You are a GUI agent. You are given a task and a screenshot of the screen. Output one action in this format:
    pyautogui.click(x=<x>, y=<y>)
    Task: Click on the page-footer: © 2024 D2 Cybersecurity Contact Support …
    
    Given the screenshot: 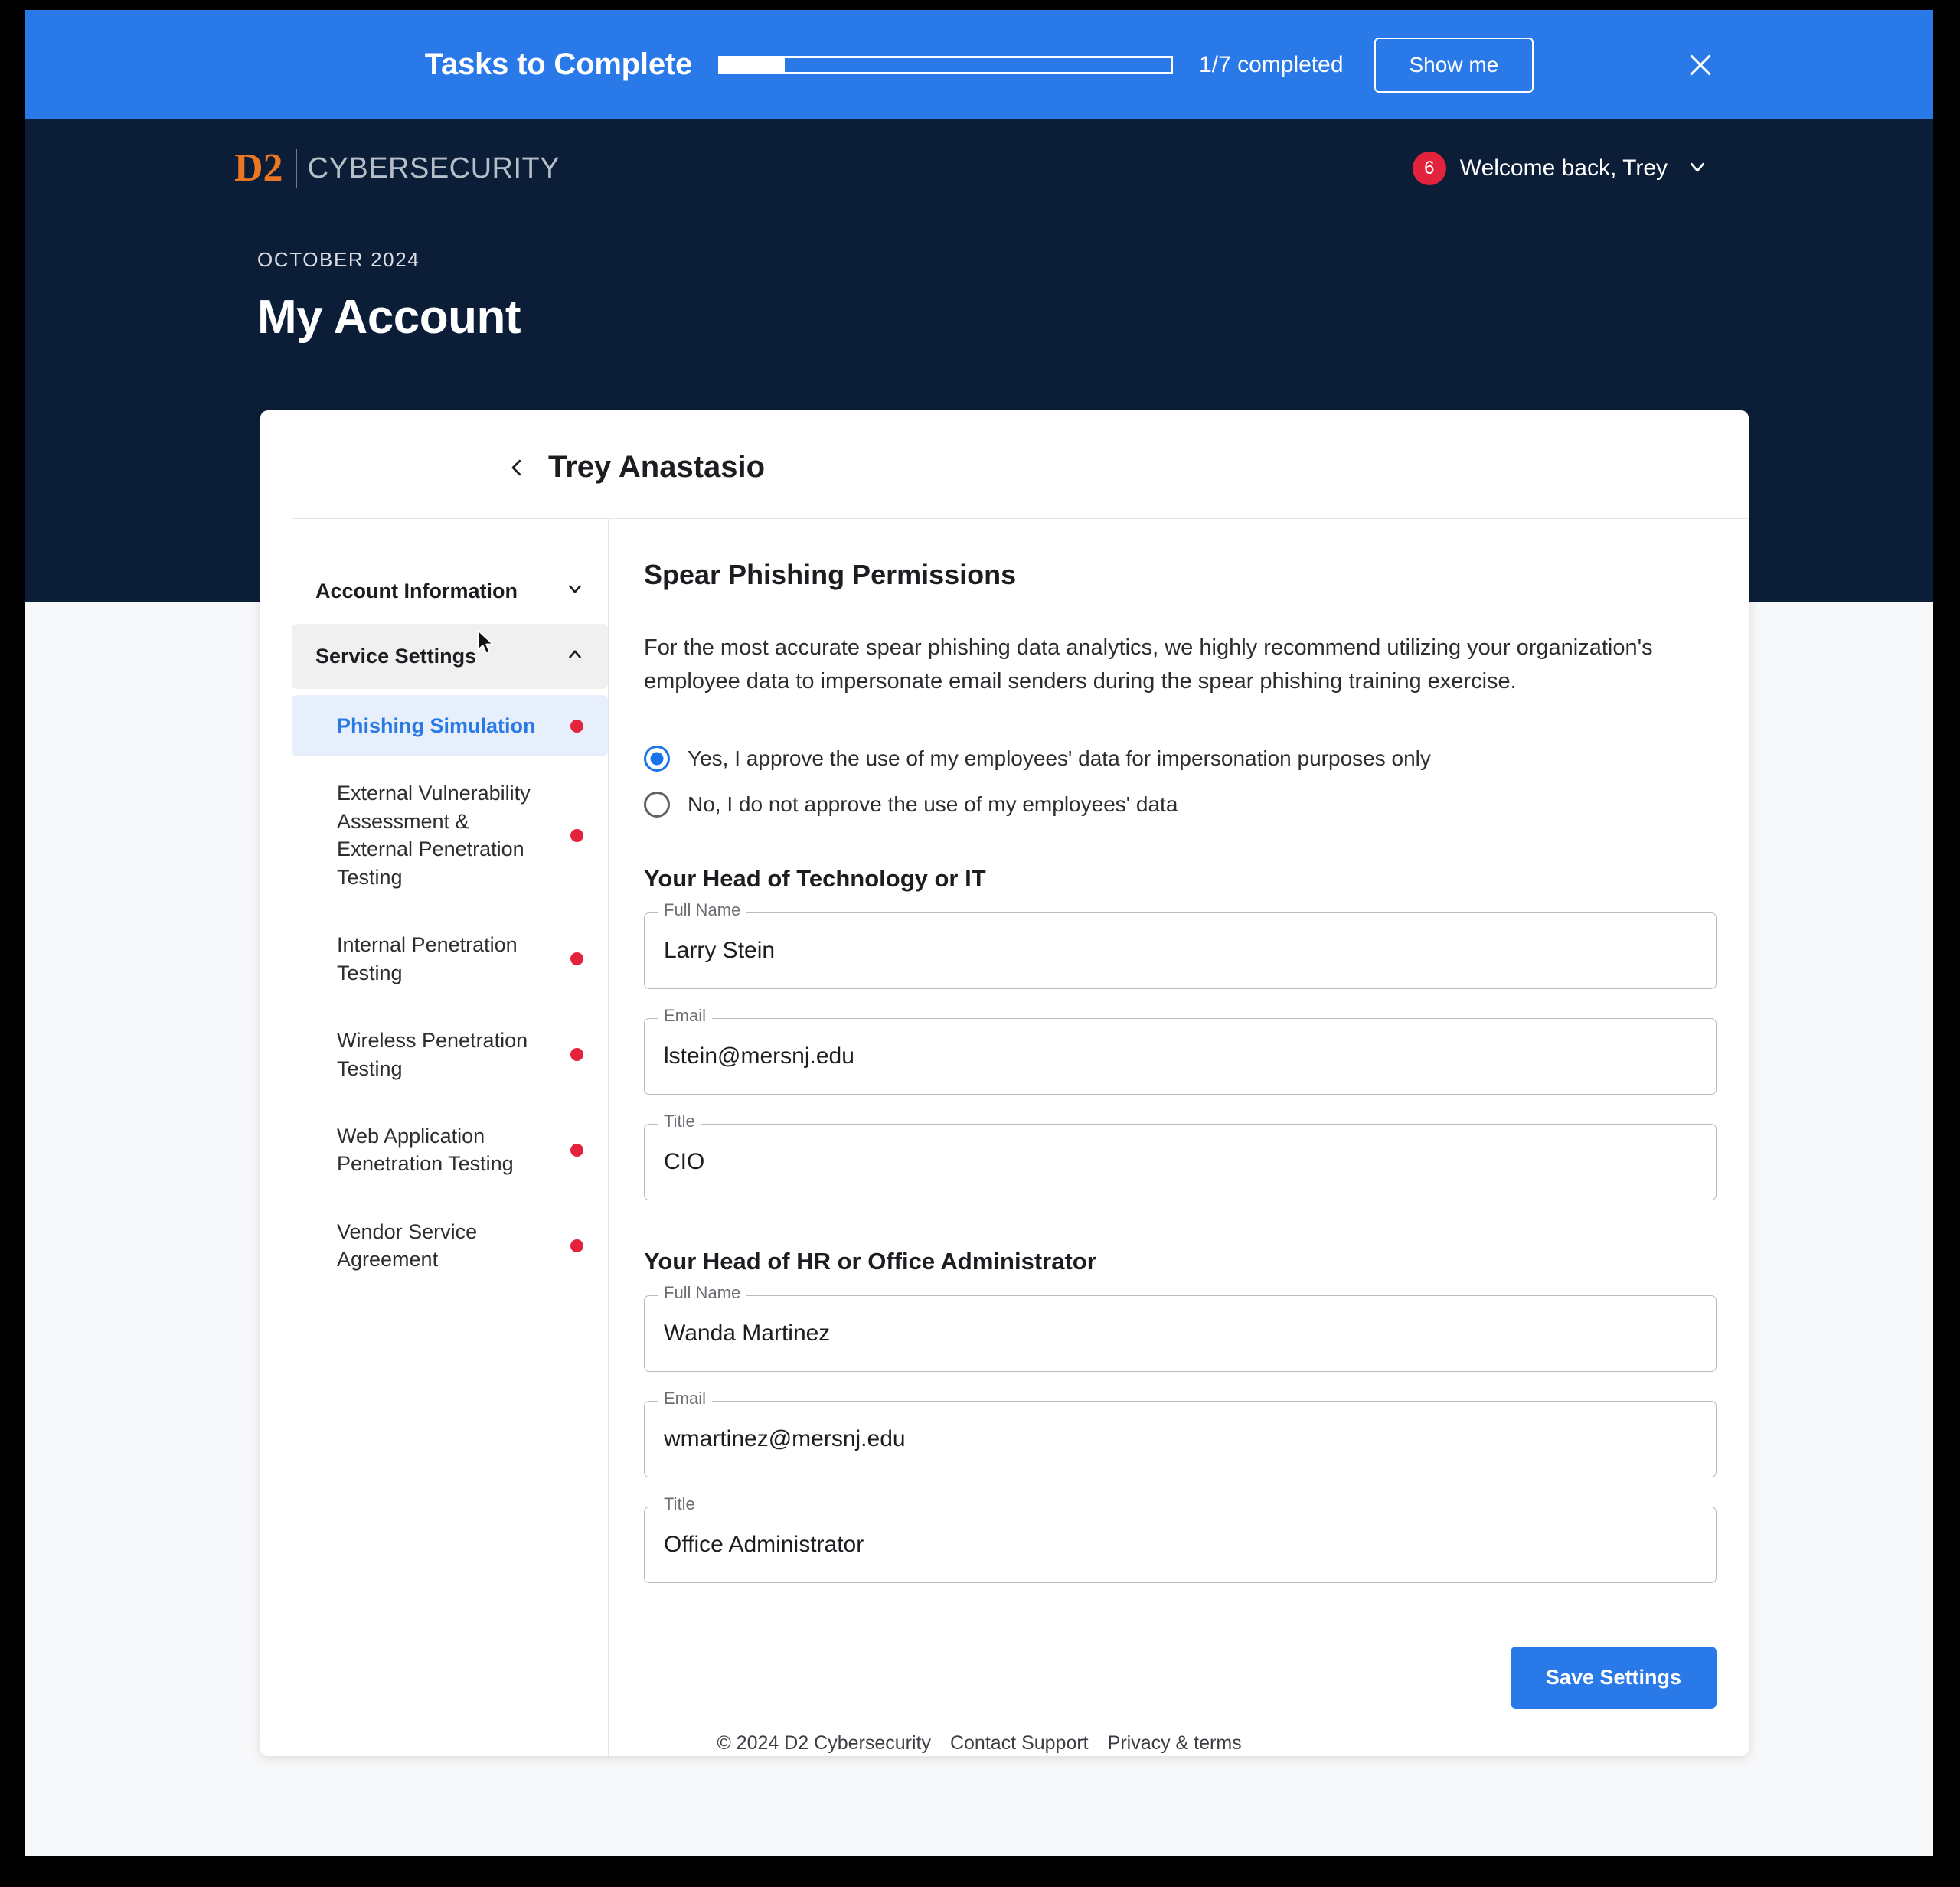 What is the action you would take?
    pyautogui.click(x=979, y=1743)
    